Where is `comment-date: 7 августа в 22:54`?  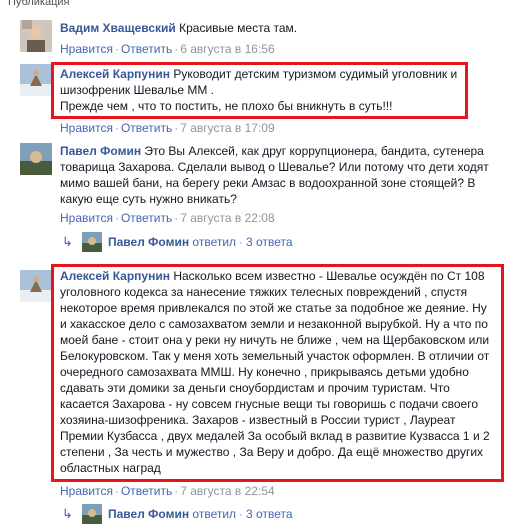 comment-date: 7 августа в 22:54 is located at coordinates (227, 491).